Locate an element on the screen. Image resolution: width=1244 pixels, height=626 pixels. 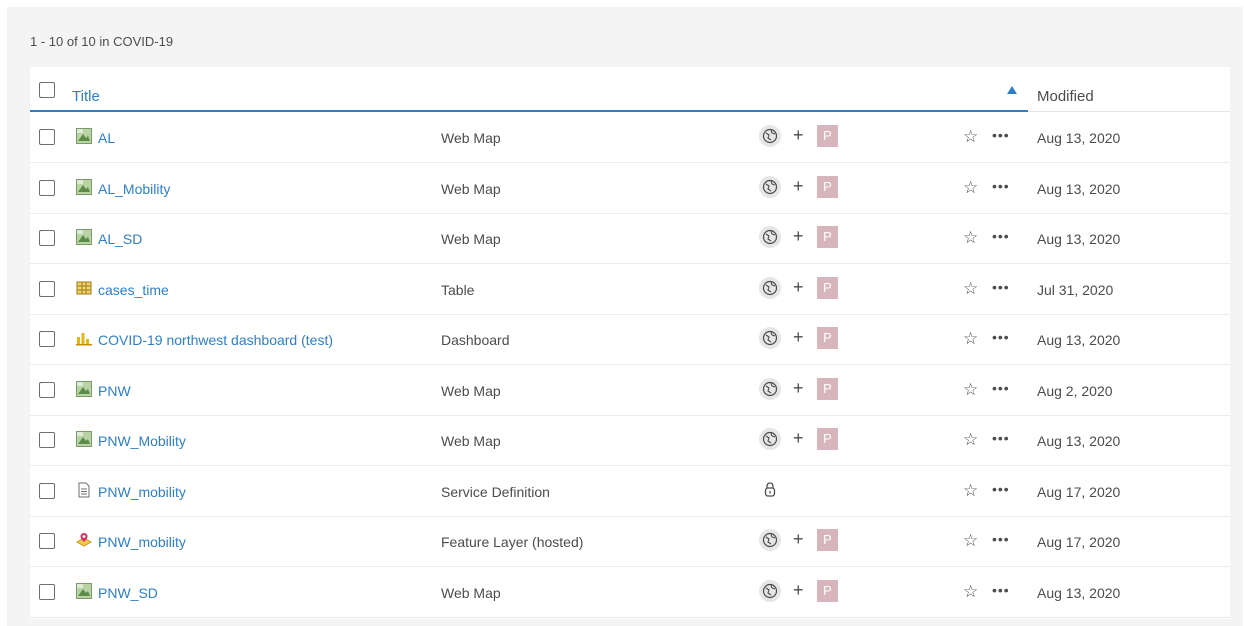
table-header: Title Modified is located at coordinates (630, 89).